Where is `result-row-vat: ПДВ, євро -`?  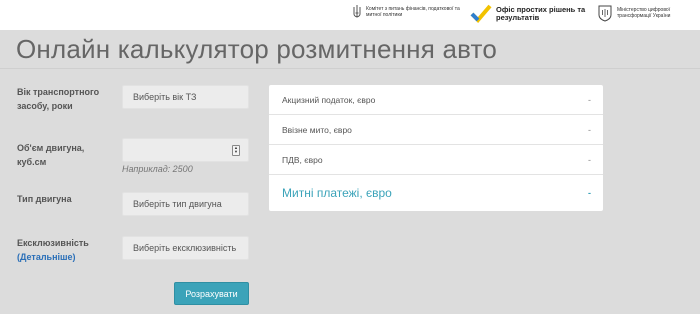 result-row-vat: ПДВ, євро - is located at coordinates (436, 160).